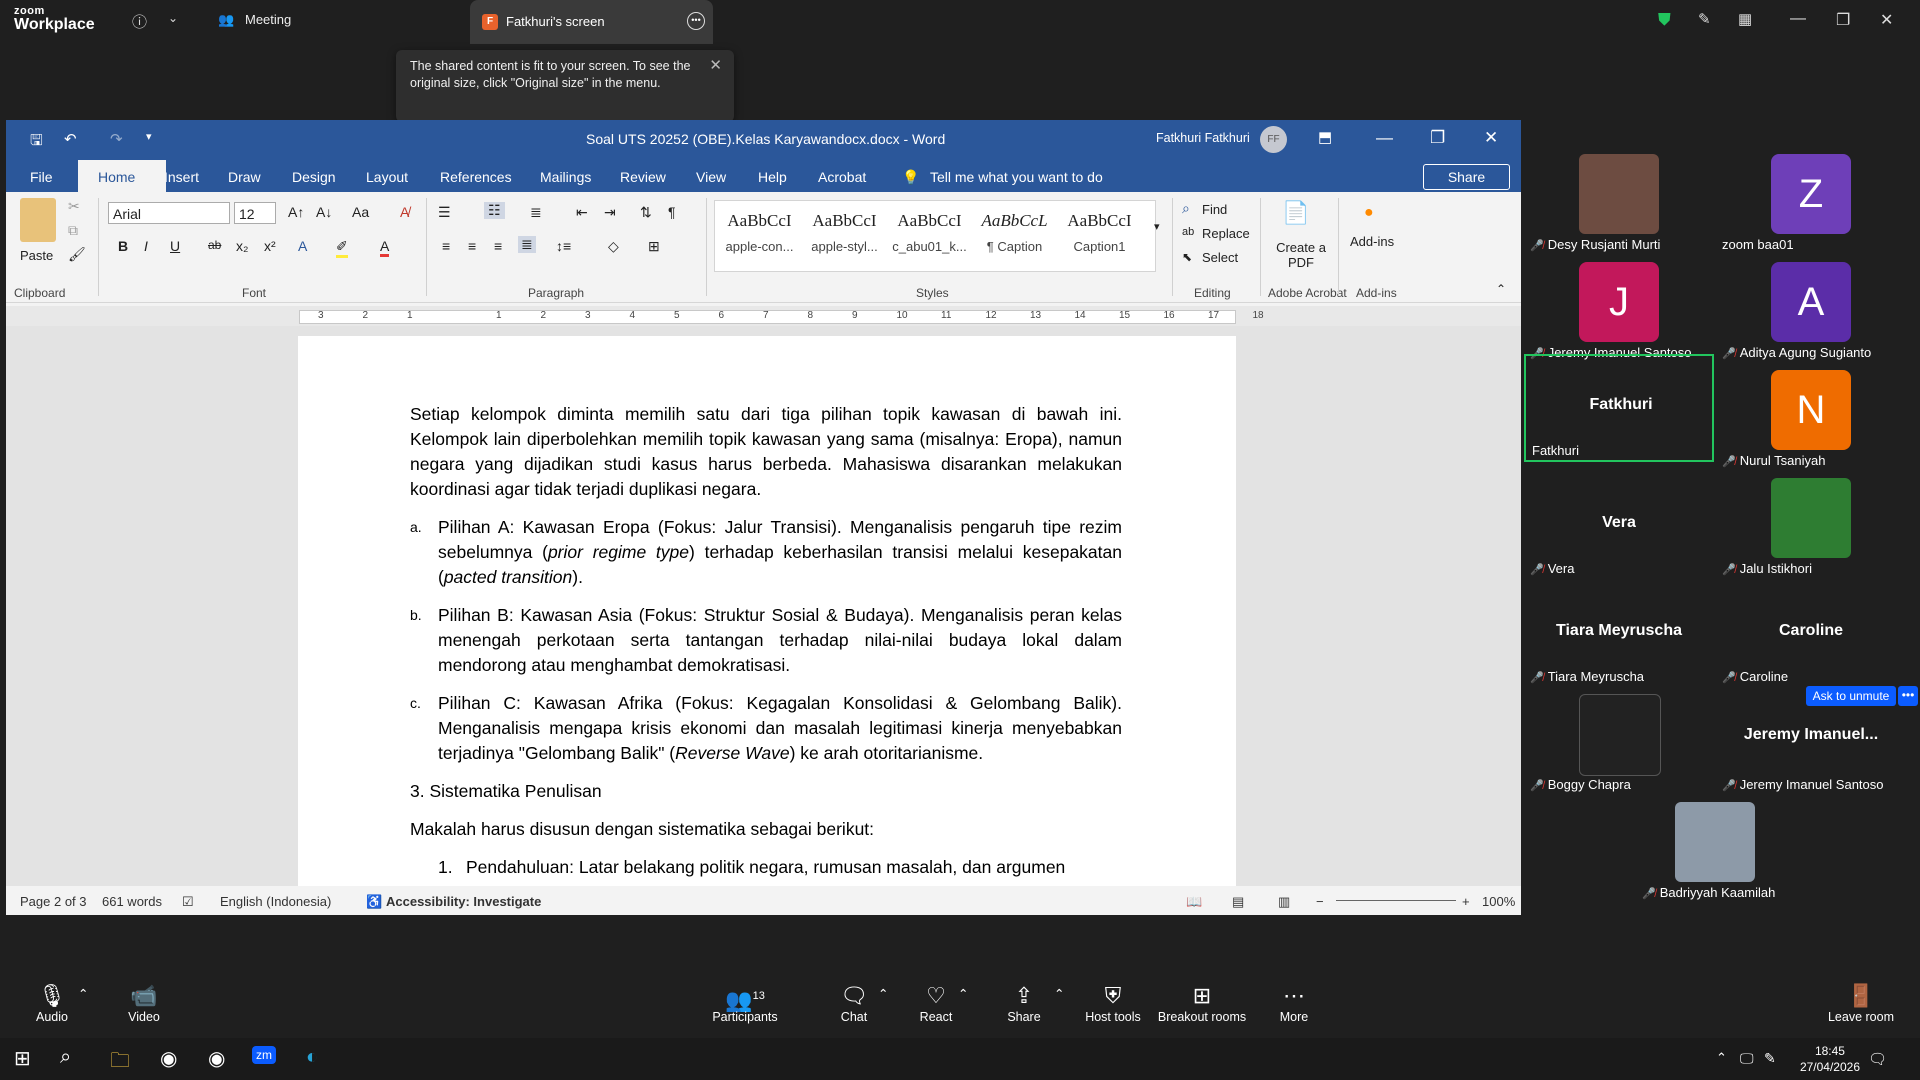 This screenshot has width=1920, height=1080. Describe the element at coordinates (582, 212) in the screenshot. I see `decrease-indent-icon: ⇤` at that location.